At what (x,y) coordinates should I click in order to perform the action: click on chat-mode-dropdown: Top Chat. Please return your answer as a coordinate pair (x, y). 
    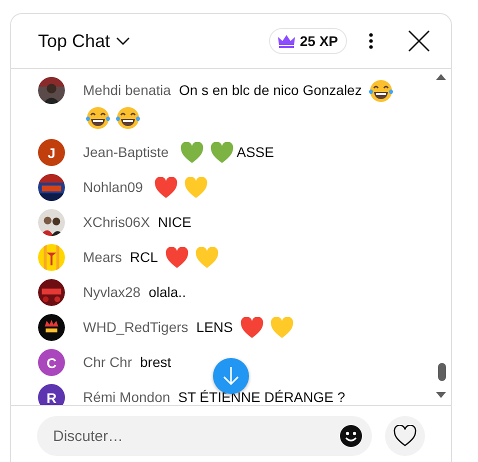
    Looking at the image, I should click on (84, 41).